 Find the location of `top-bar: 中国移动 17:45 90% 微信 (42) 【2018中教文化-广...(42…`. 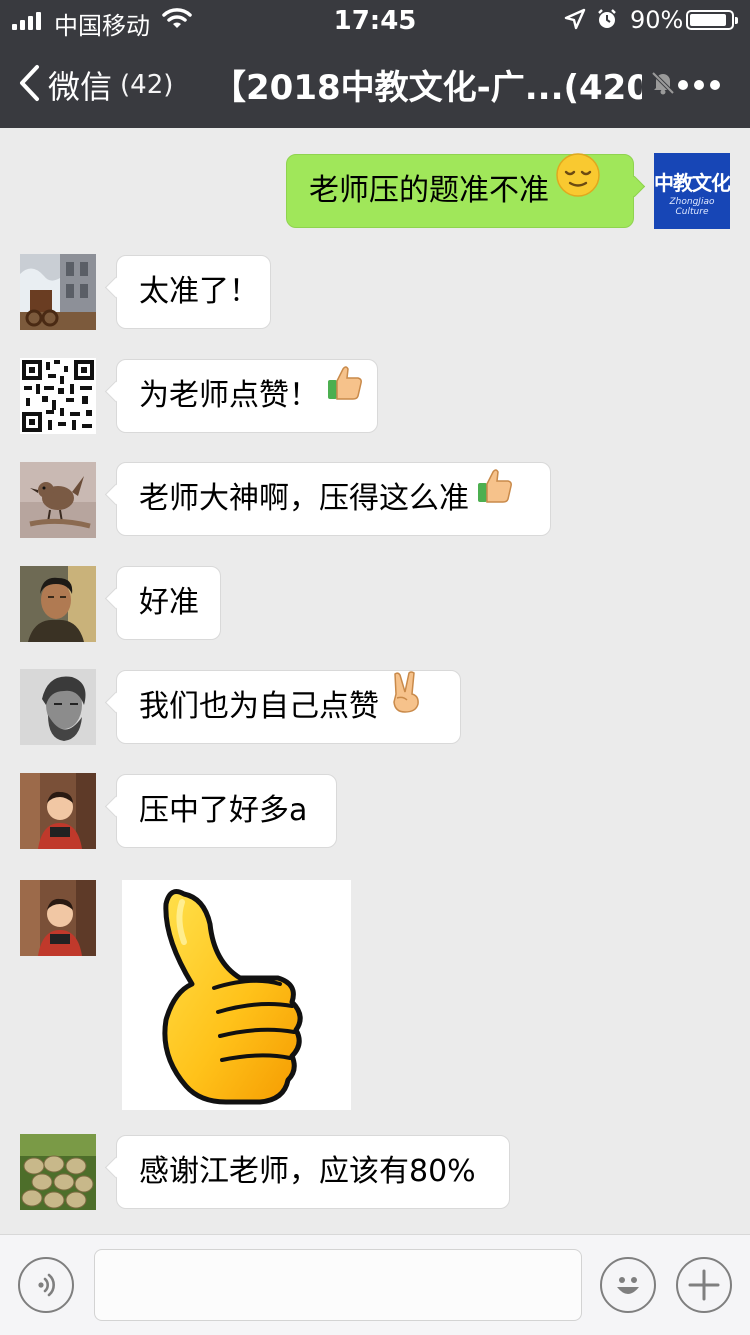

top-bar: 中国移动 17:45 90% 微信 (42) 【2018中教文化-广...(42… is located at coordinates (375, 64).